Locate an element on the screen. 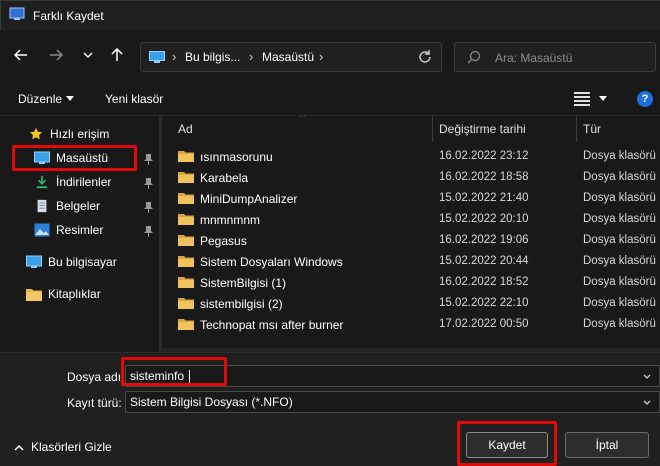 The image size is (660, 466). sidebar-item-label: Masaüstü is located at coordinates (82, 158).